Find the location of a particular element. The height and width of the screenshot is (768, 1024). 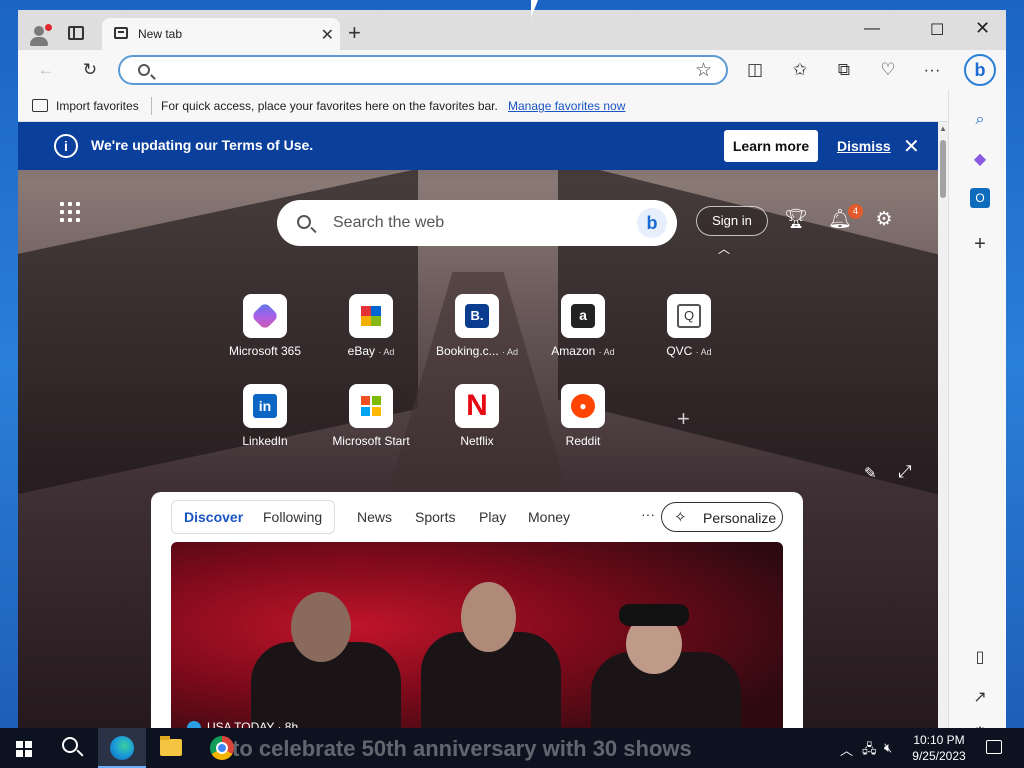

amazon-icon: a is located at coordinates (583, 316).